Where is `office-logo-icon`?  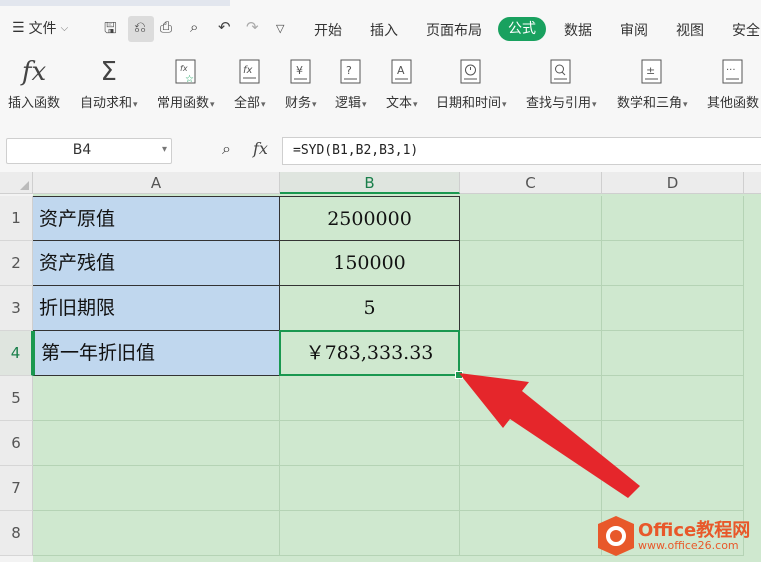
office-logo-icon is located at coordinates (616, 536).